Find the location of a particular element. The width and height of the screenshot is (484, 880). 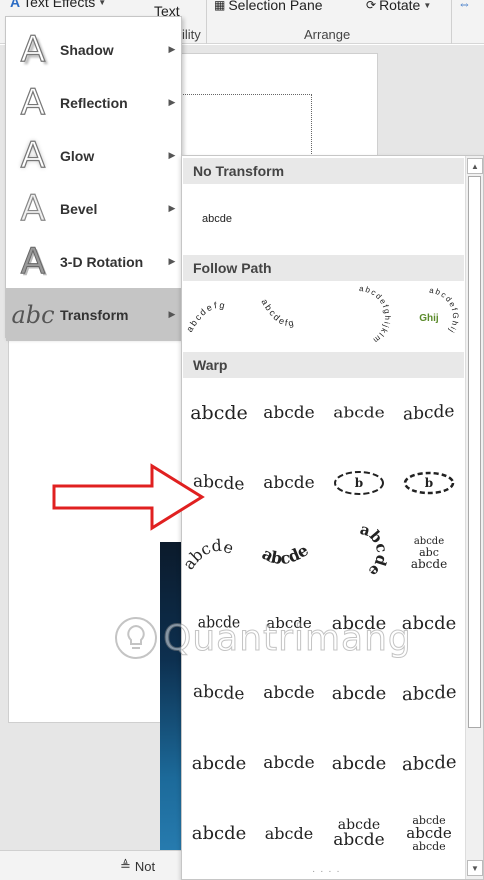

menu-item-label: Reflection is located at coordinates (94, 102).